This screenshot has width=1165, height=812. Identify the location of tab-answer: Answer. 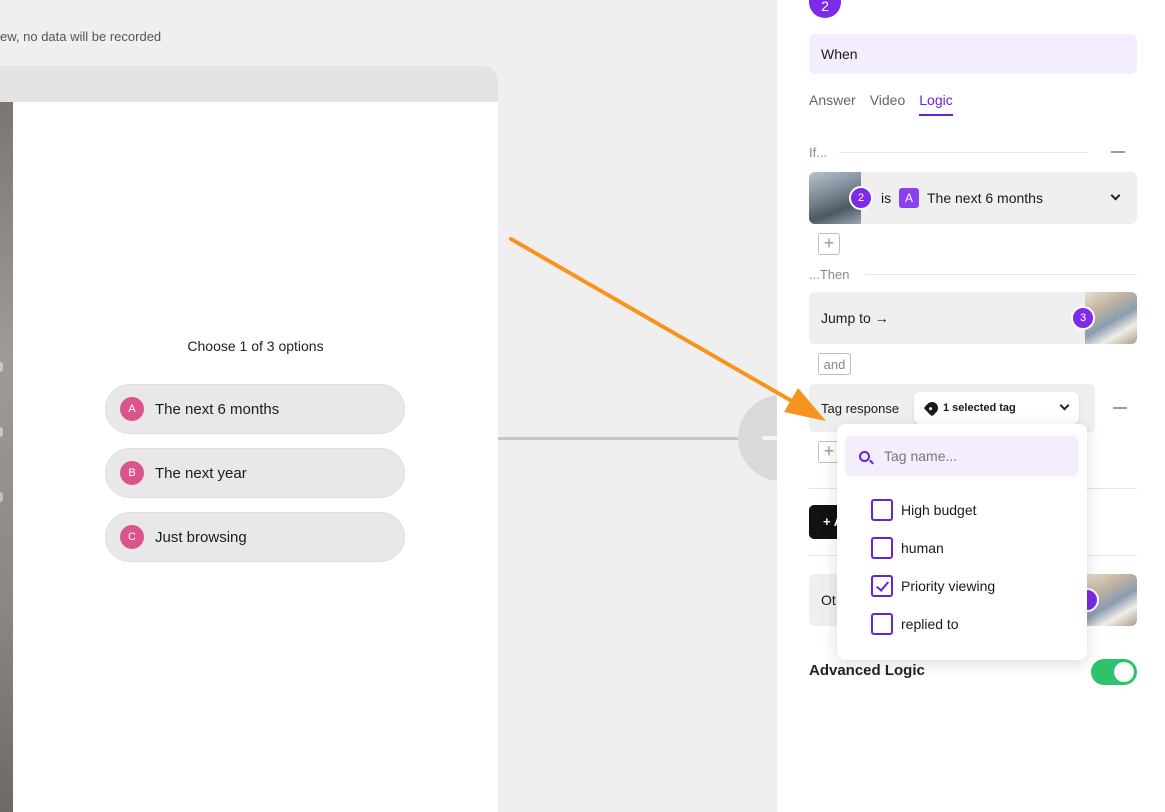
(832, 104).